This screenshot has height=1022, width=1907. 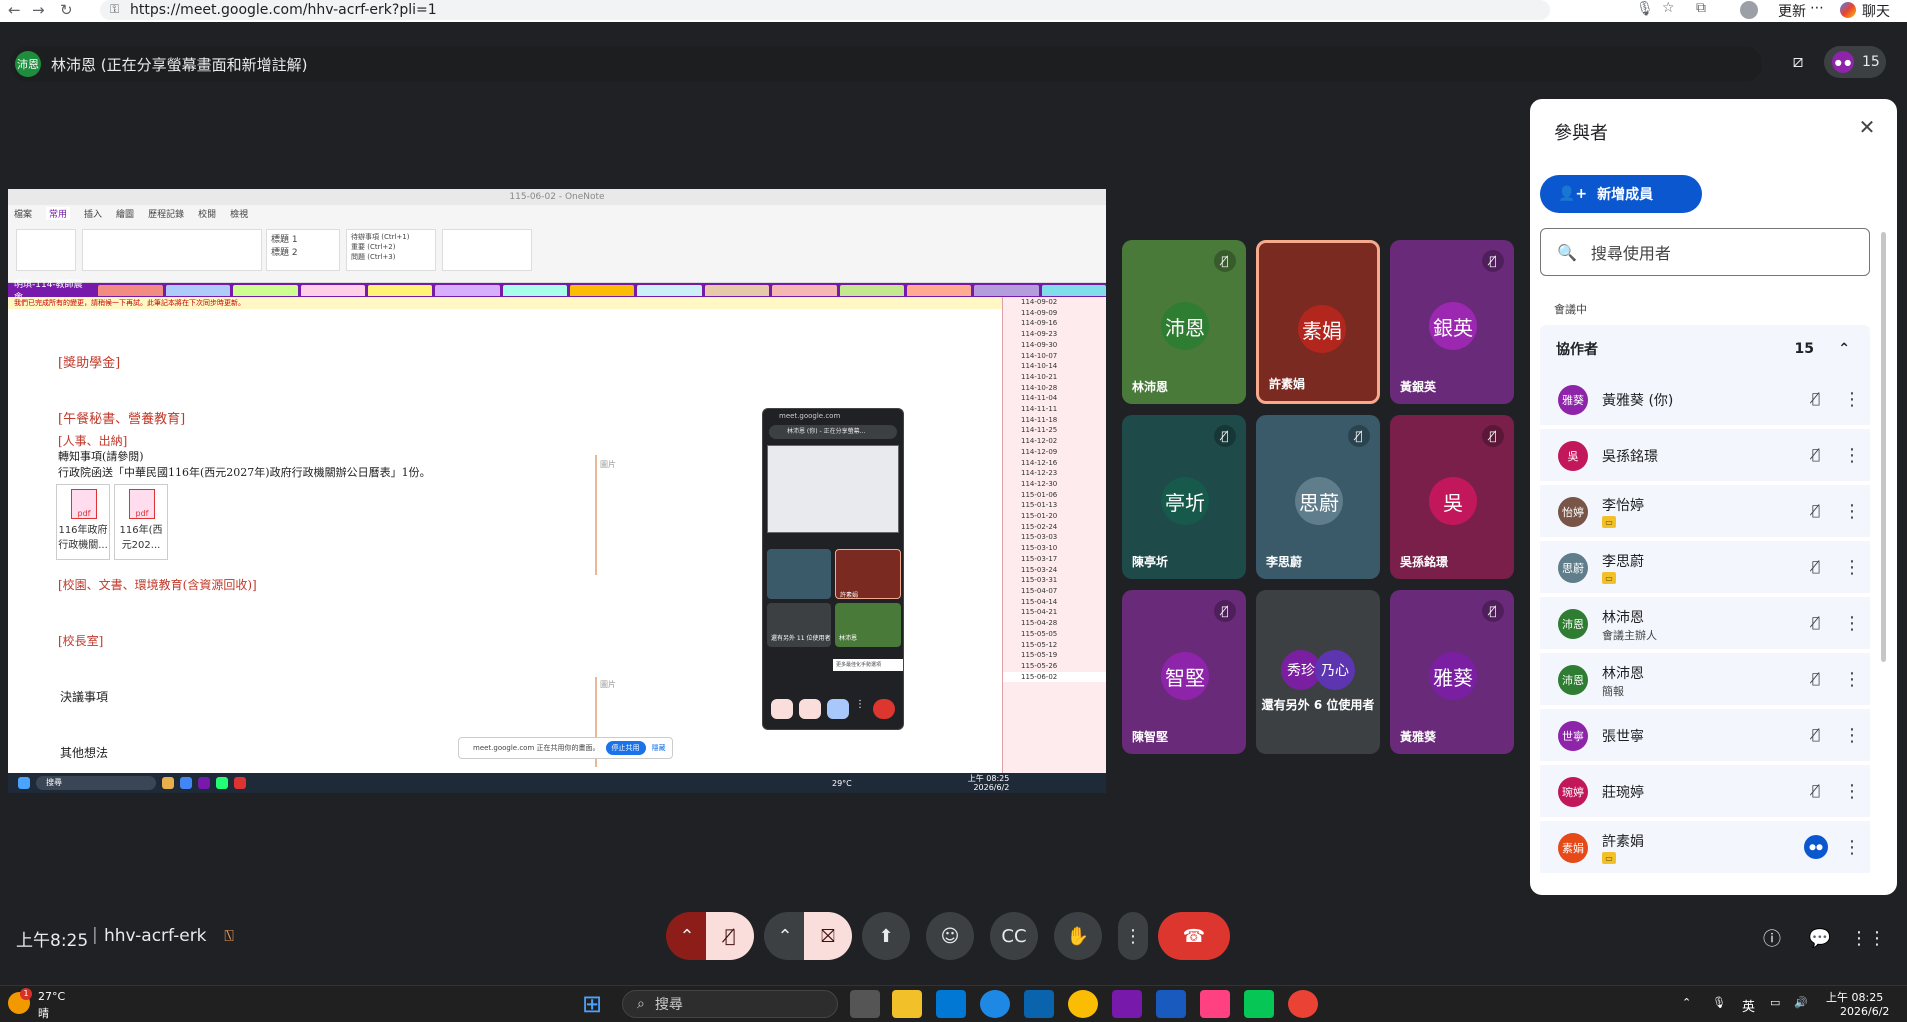 What do you see at coordinates (1054, 645) in the screenshot?
I see `page-list-item: 115-05-12` at bounding box center [1054, 645].